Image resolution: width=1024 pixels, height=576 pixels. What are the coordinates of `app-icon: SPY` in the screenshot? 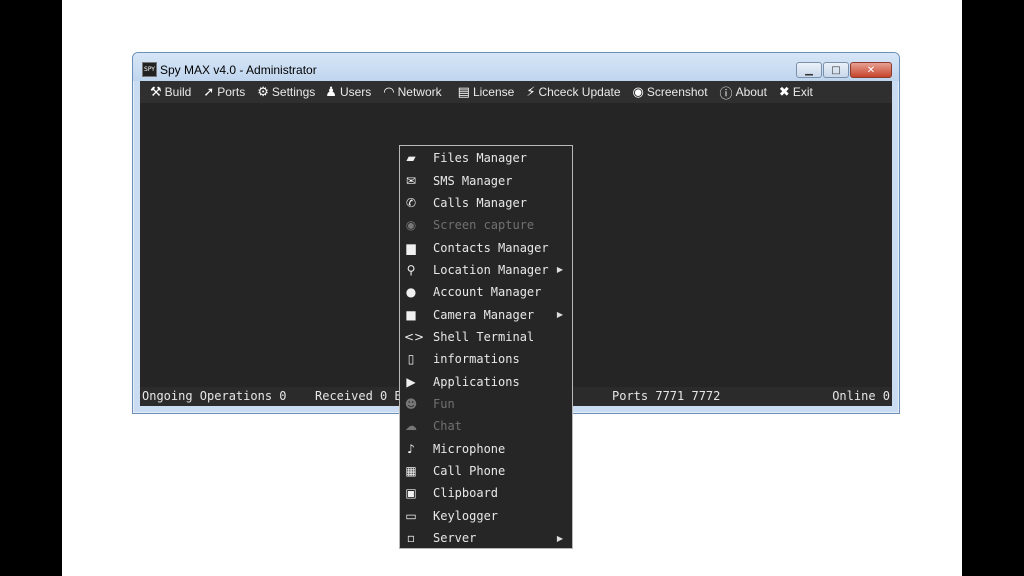 It's located at (149, 69).